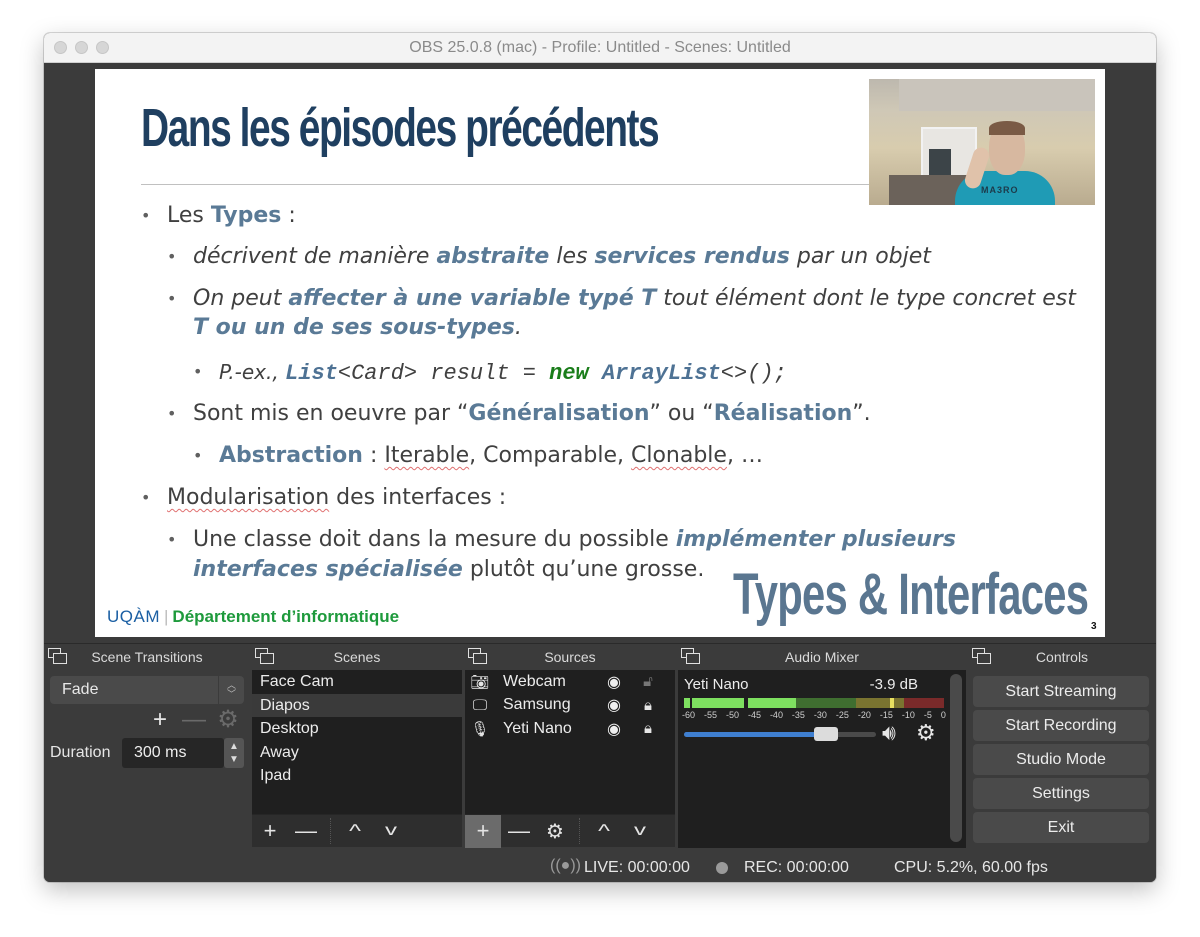 This screenshot has width=1200, height=937. Describe the element at coordinates (1061, 691) in the screenshot. I see `start-streaming-button: Start Streaming` at that location.